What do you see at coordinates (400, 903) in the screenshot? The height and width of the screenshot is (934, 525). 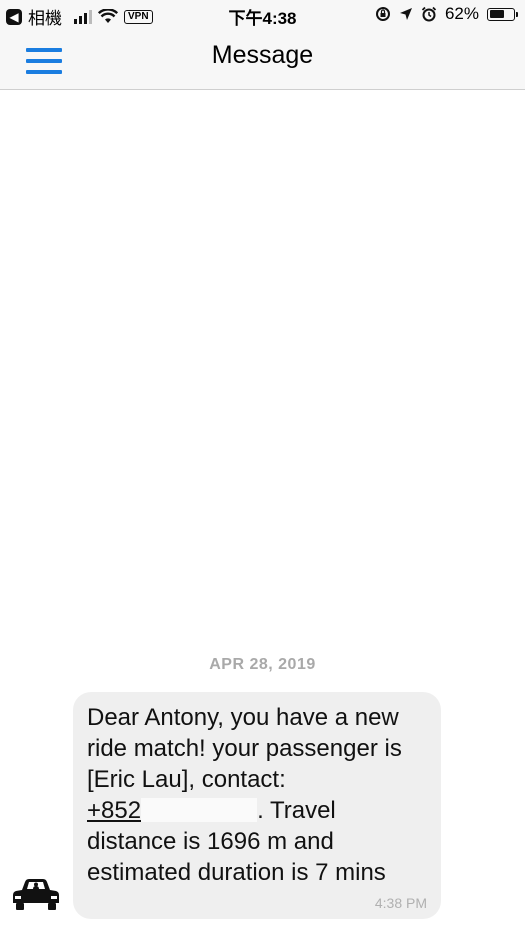 I see `message-timestamp: 4:38 PM` at bounding box center [400, 903].